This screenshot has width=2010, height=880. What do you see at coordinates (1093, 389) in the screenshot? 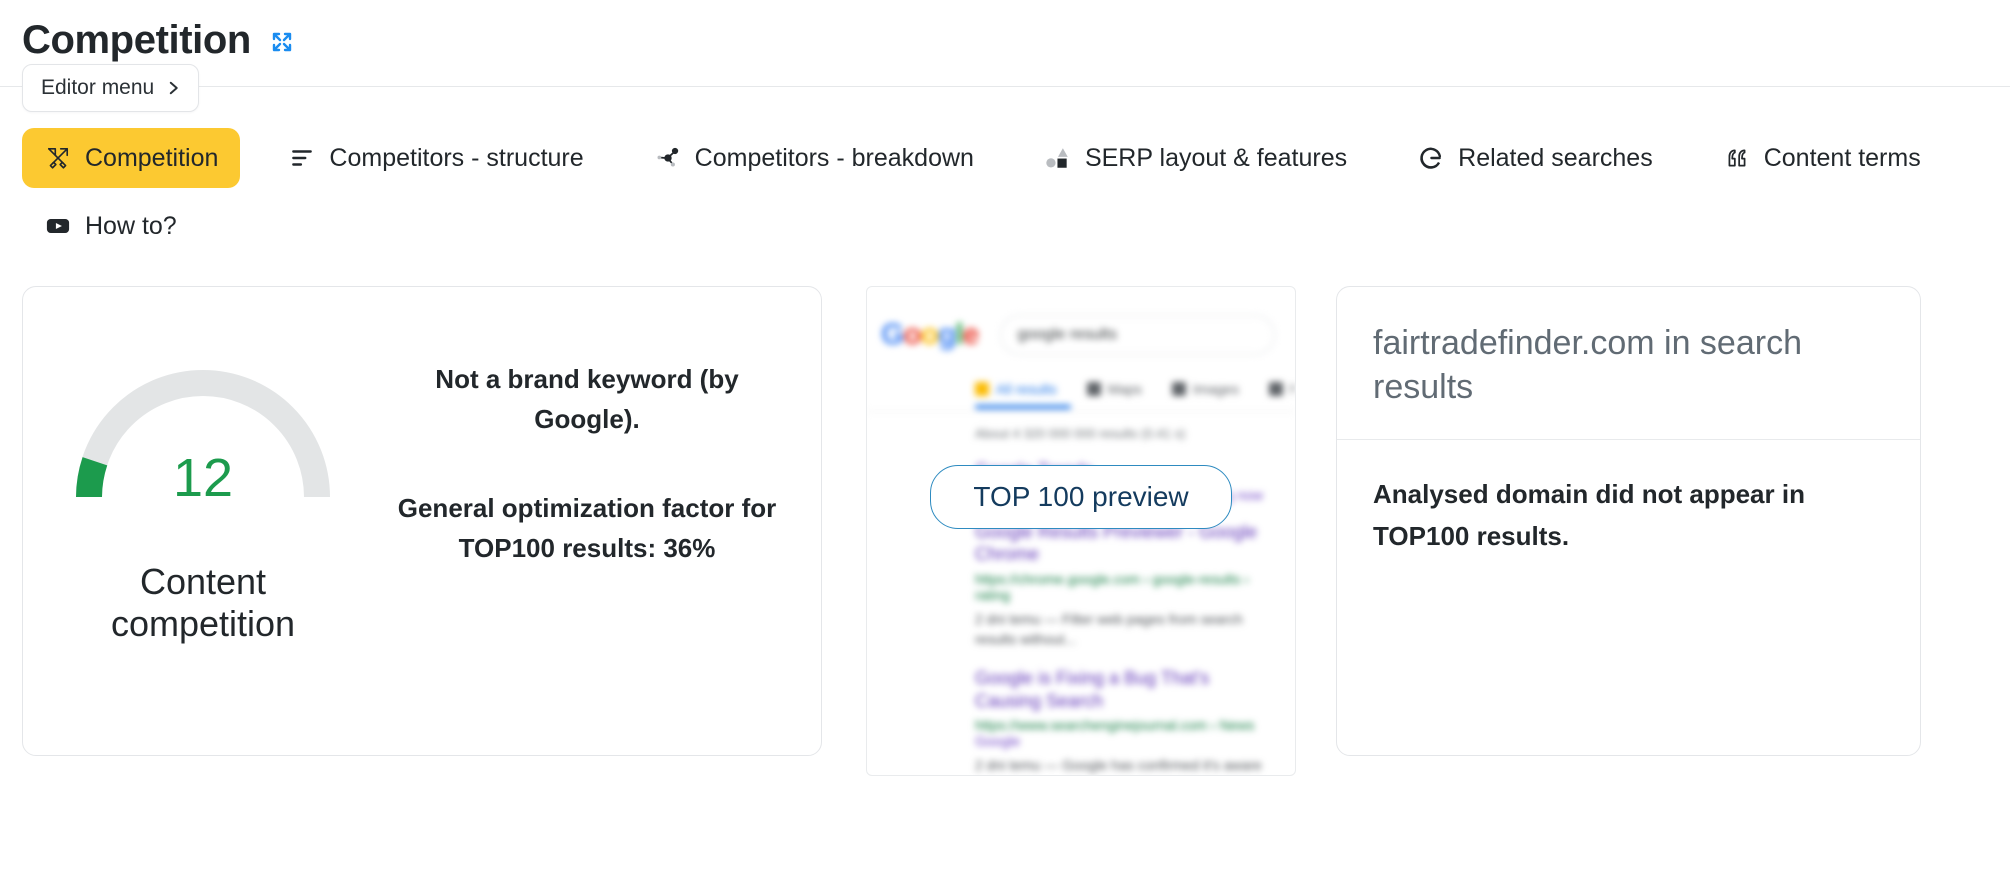
I see `maps-icon` at bounding box center [1093, 389].